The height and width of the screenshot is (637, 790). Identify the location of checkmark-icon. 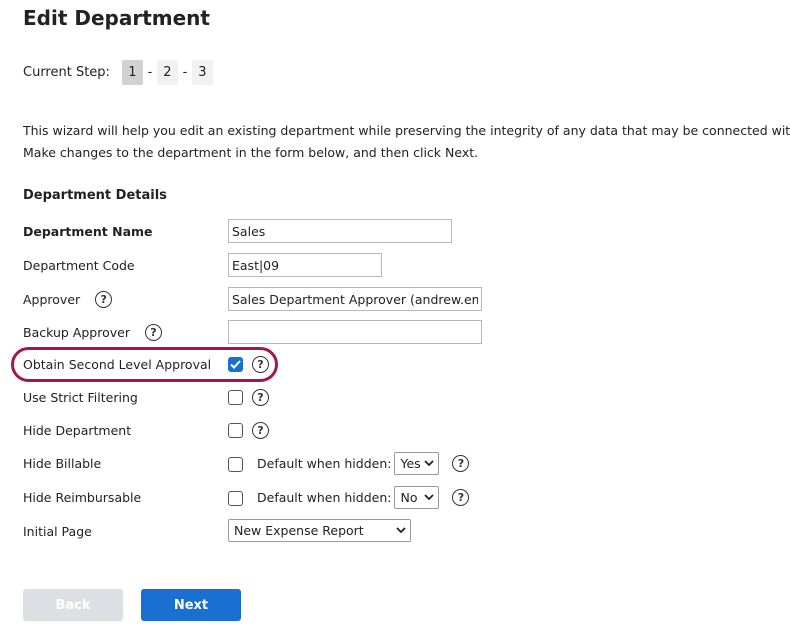
(235, 364).